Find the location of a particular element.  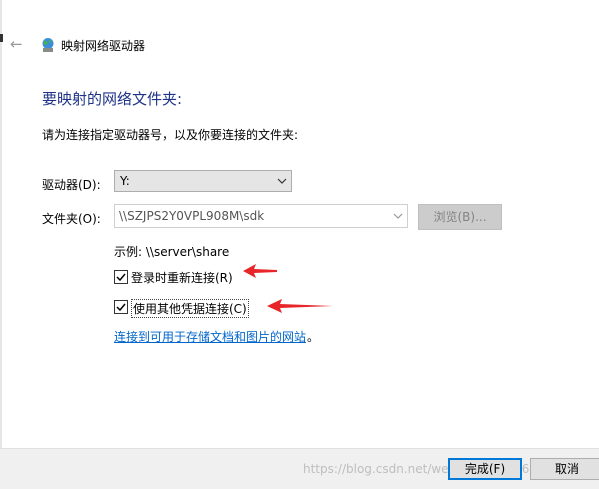

window-left-edge is located at coordinates (1, 244).